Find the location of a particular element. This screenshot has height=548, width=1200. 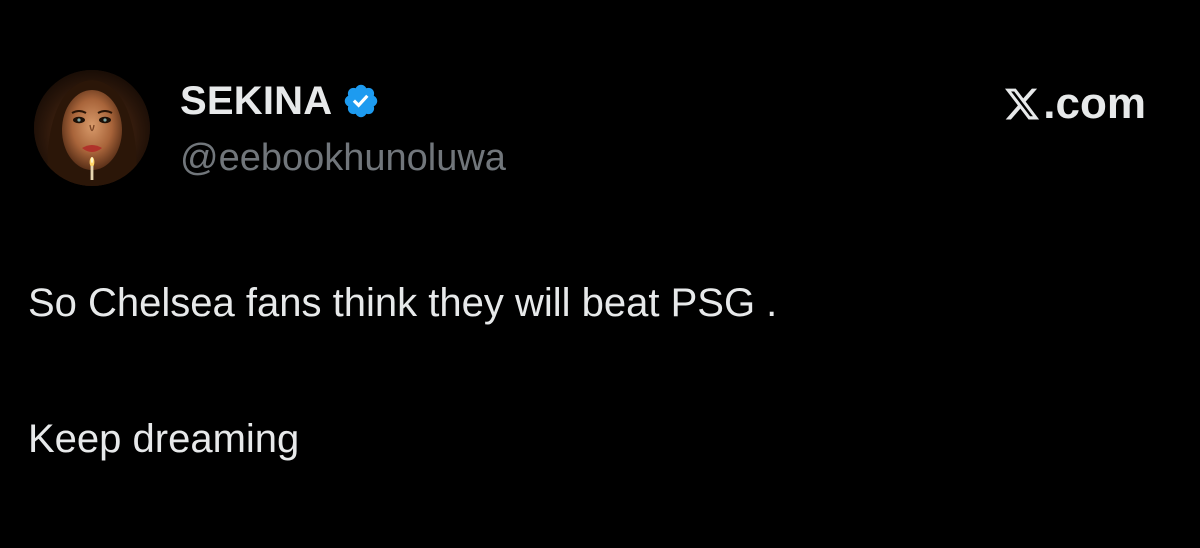

avatar is located at coordinates (92, 128).